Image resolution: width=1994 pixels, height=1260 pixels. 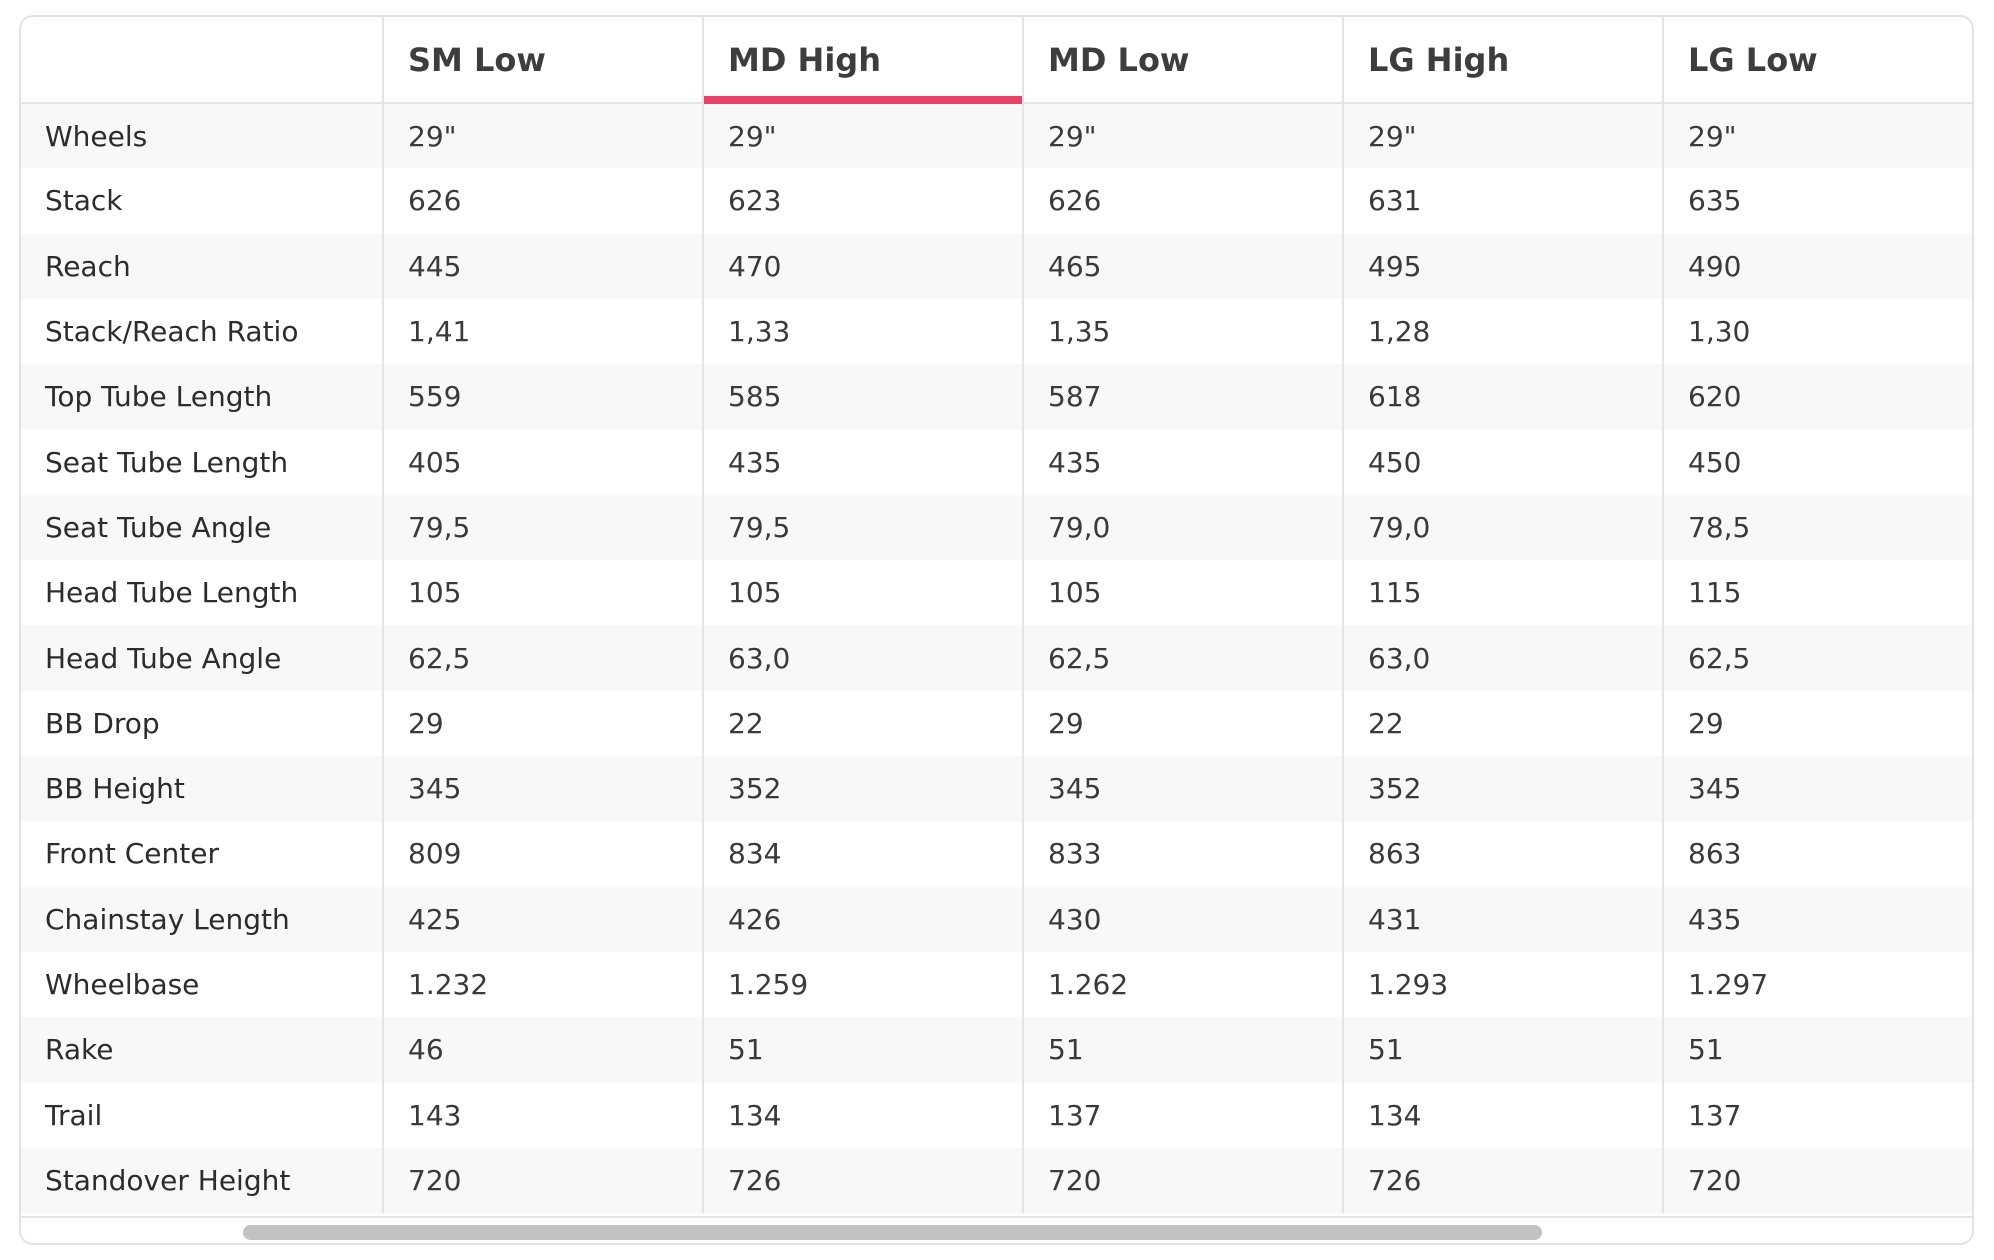 I want to click on table-cell: 78,5, so click(x=1817, y=527).